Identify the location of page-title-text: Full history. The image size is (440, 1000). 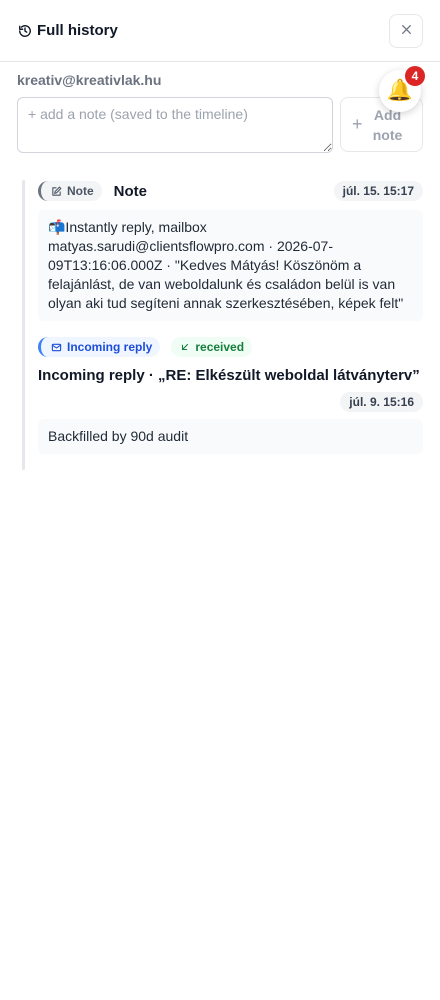
(77, 30).